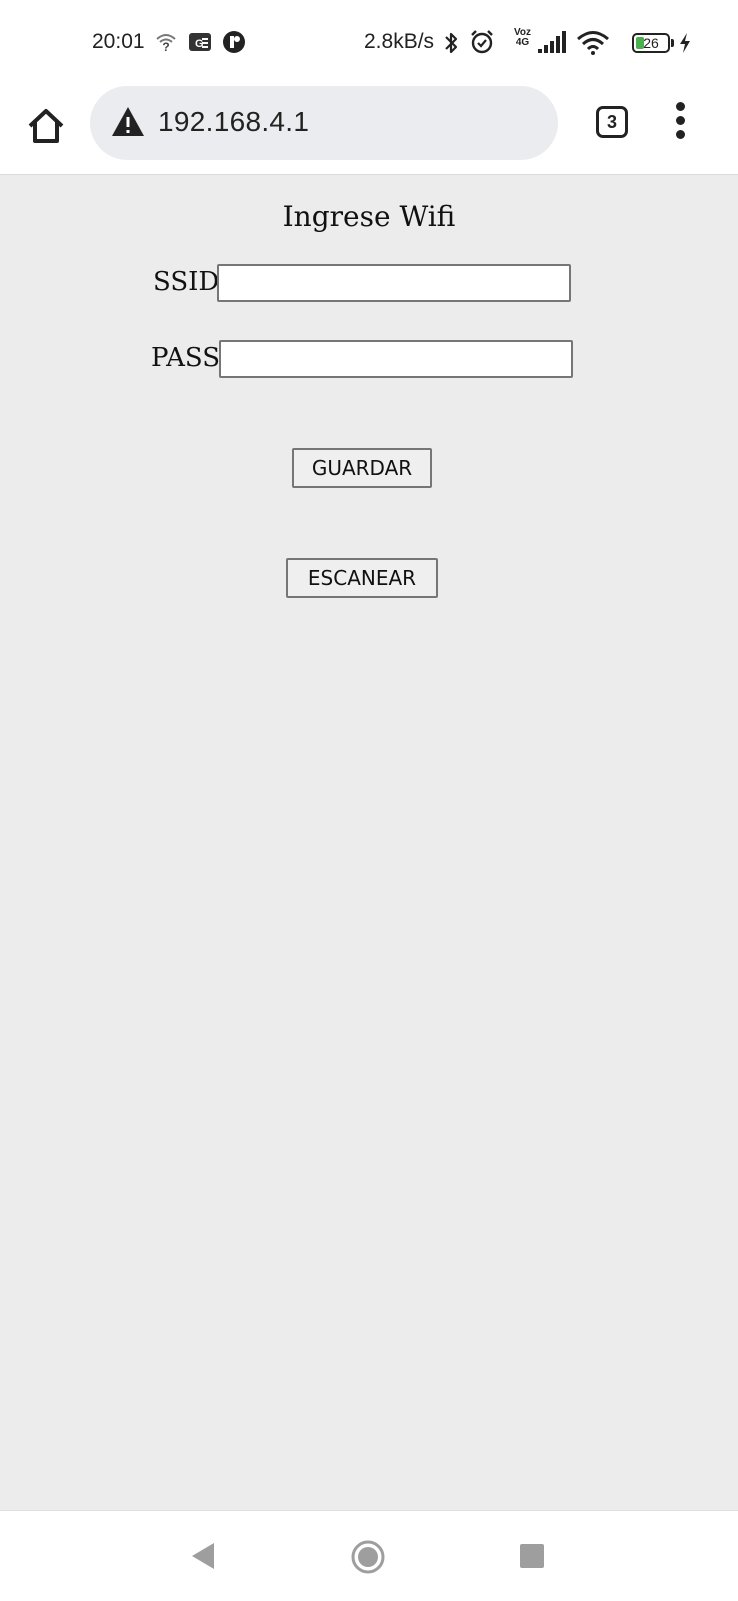 The image size is (738, 1601). Describe the element at coordinates (369, 216) in the screenshot. I see `page-title: Ingrese Wifi` at that location.